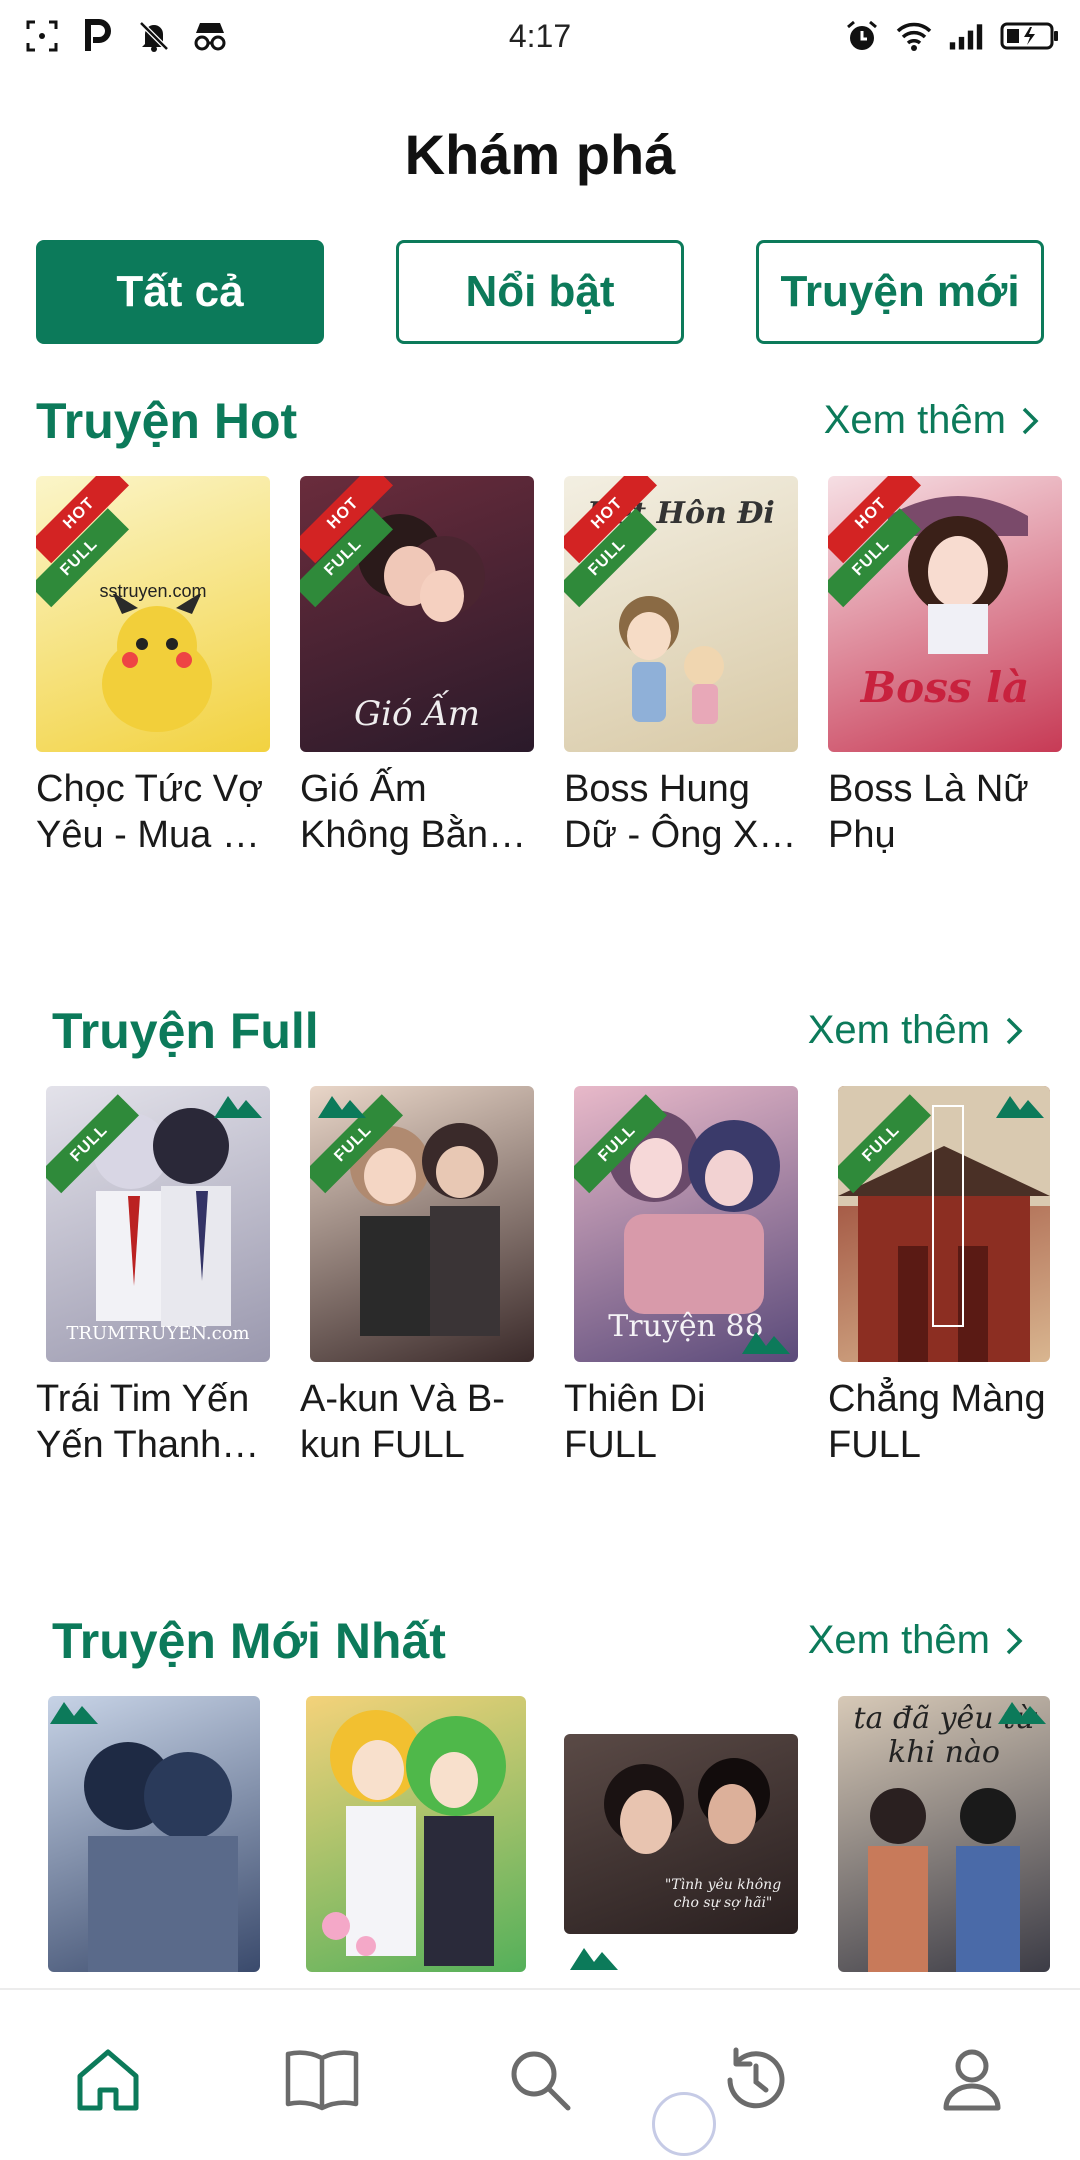  Describe the element at coordinates (540, 154) in the screenshot. I see `page-title: Khám phá` at that location.